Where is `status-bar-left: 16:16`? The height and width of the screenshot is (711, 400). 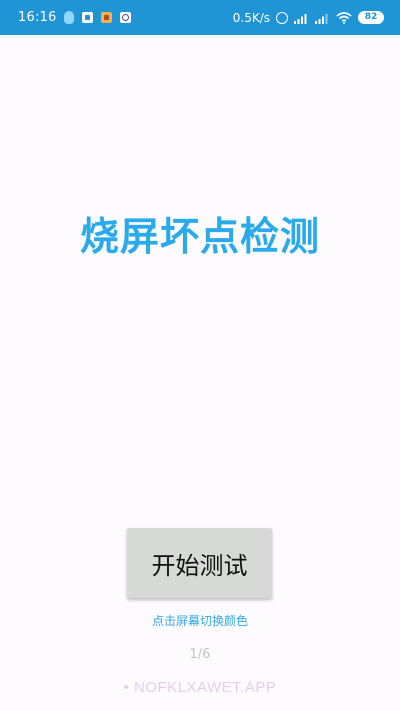
status-bar-left: 16:16 is located at coordinates (75, 17).